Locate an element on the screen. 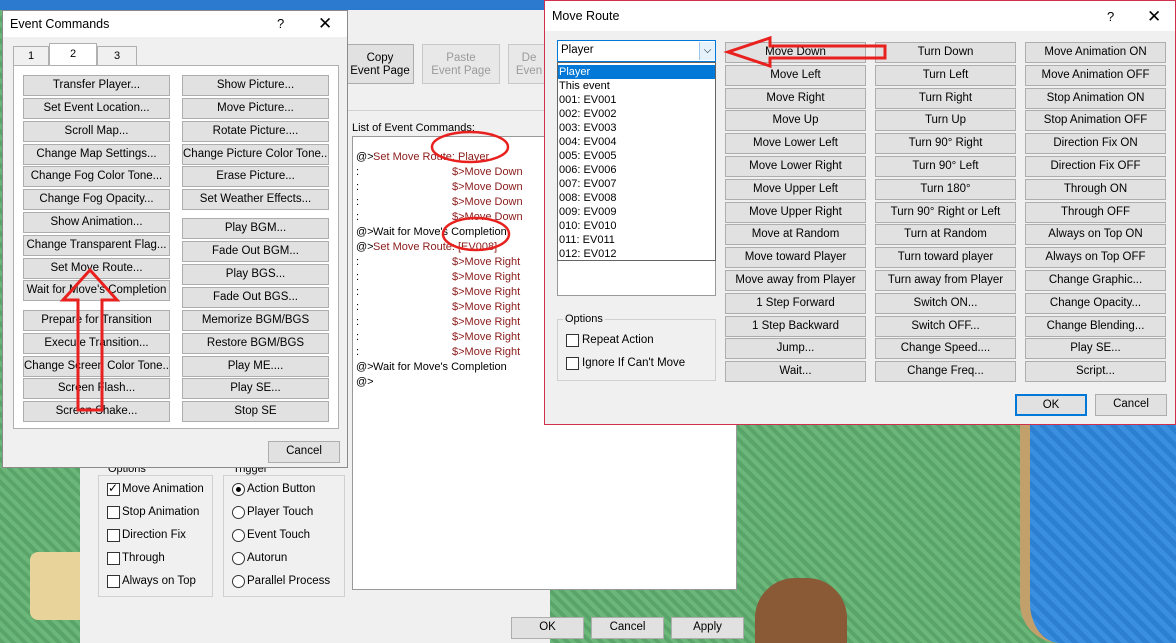 The width and height of the screenshot is (1176, 643). ev008-circle-annotation is located at coordinates (476, 234).